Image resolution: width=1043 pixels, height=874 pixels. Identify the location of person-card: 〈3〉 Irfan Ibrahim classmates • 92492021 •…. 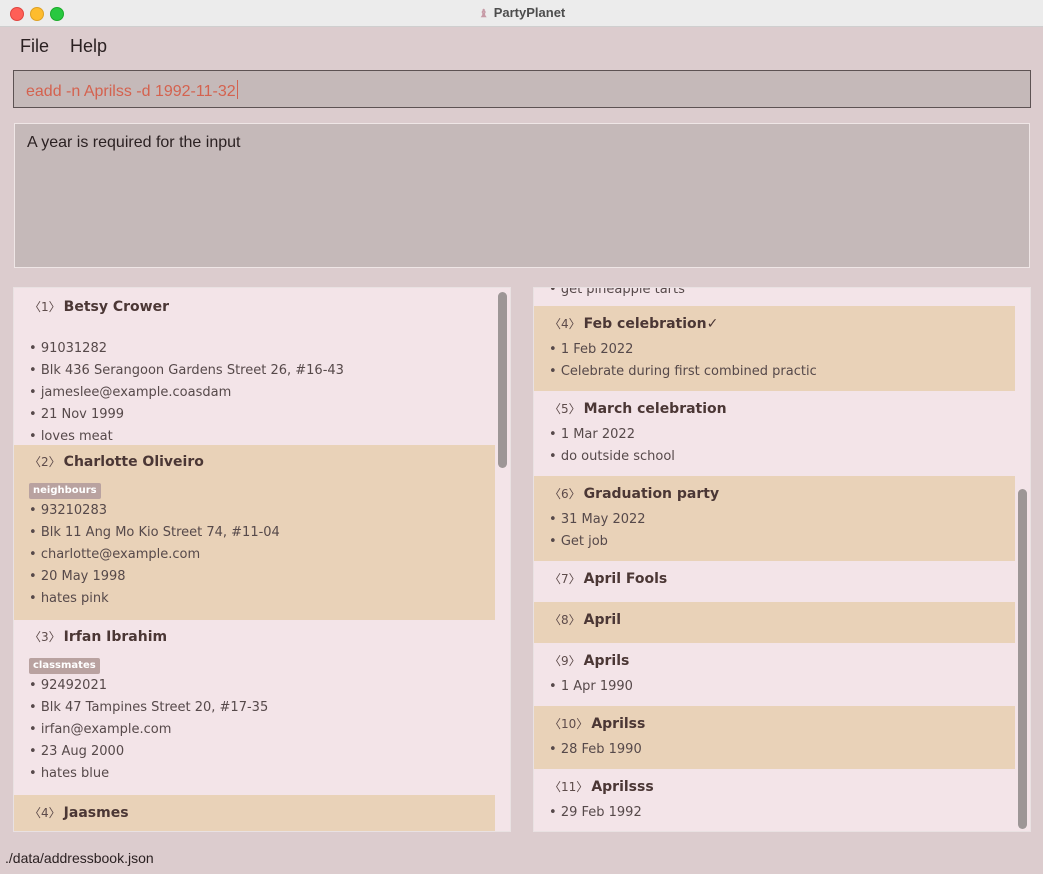
(262, 707).